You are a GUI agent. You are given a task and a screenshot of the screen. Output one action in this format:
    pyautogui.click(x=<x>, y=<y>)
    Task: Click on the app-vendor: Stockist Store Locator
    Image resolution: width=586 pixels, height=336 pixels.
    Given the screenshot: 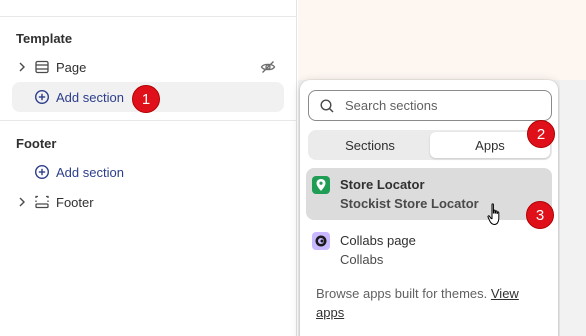 What is the action you would take?
    pyautogui.click(x=409, y=203)
    